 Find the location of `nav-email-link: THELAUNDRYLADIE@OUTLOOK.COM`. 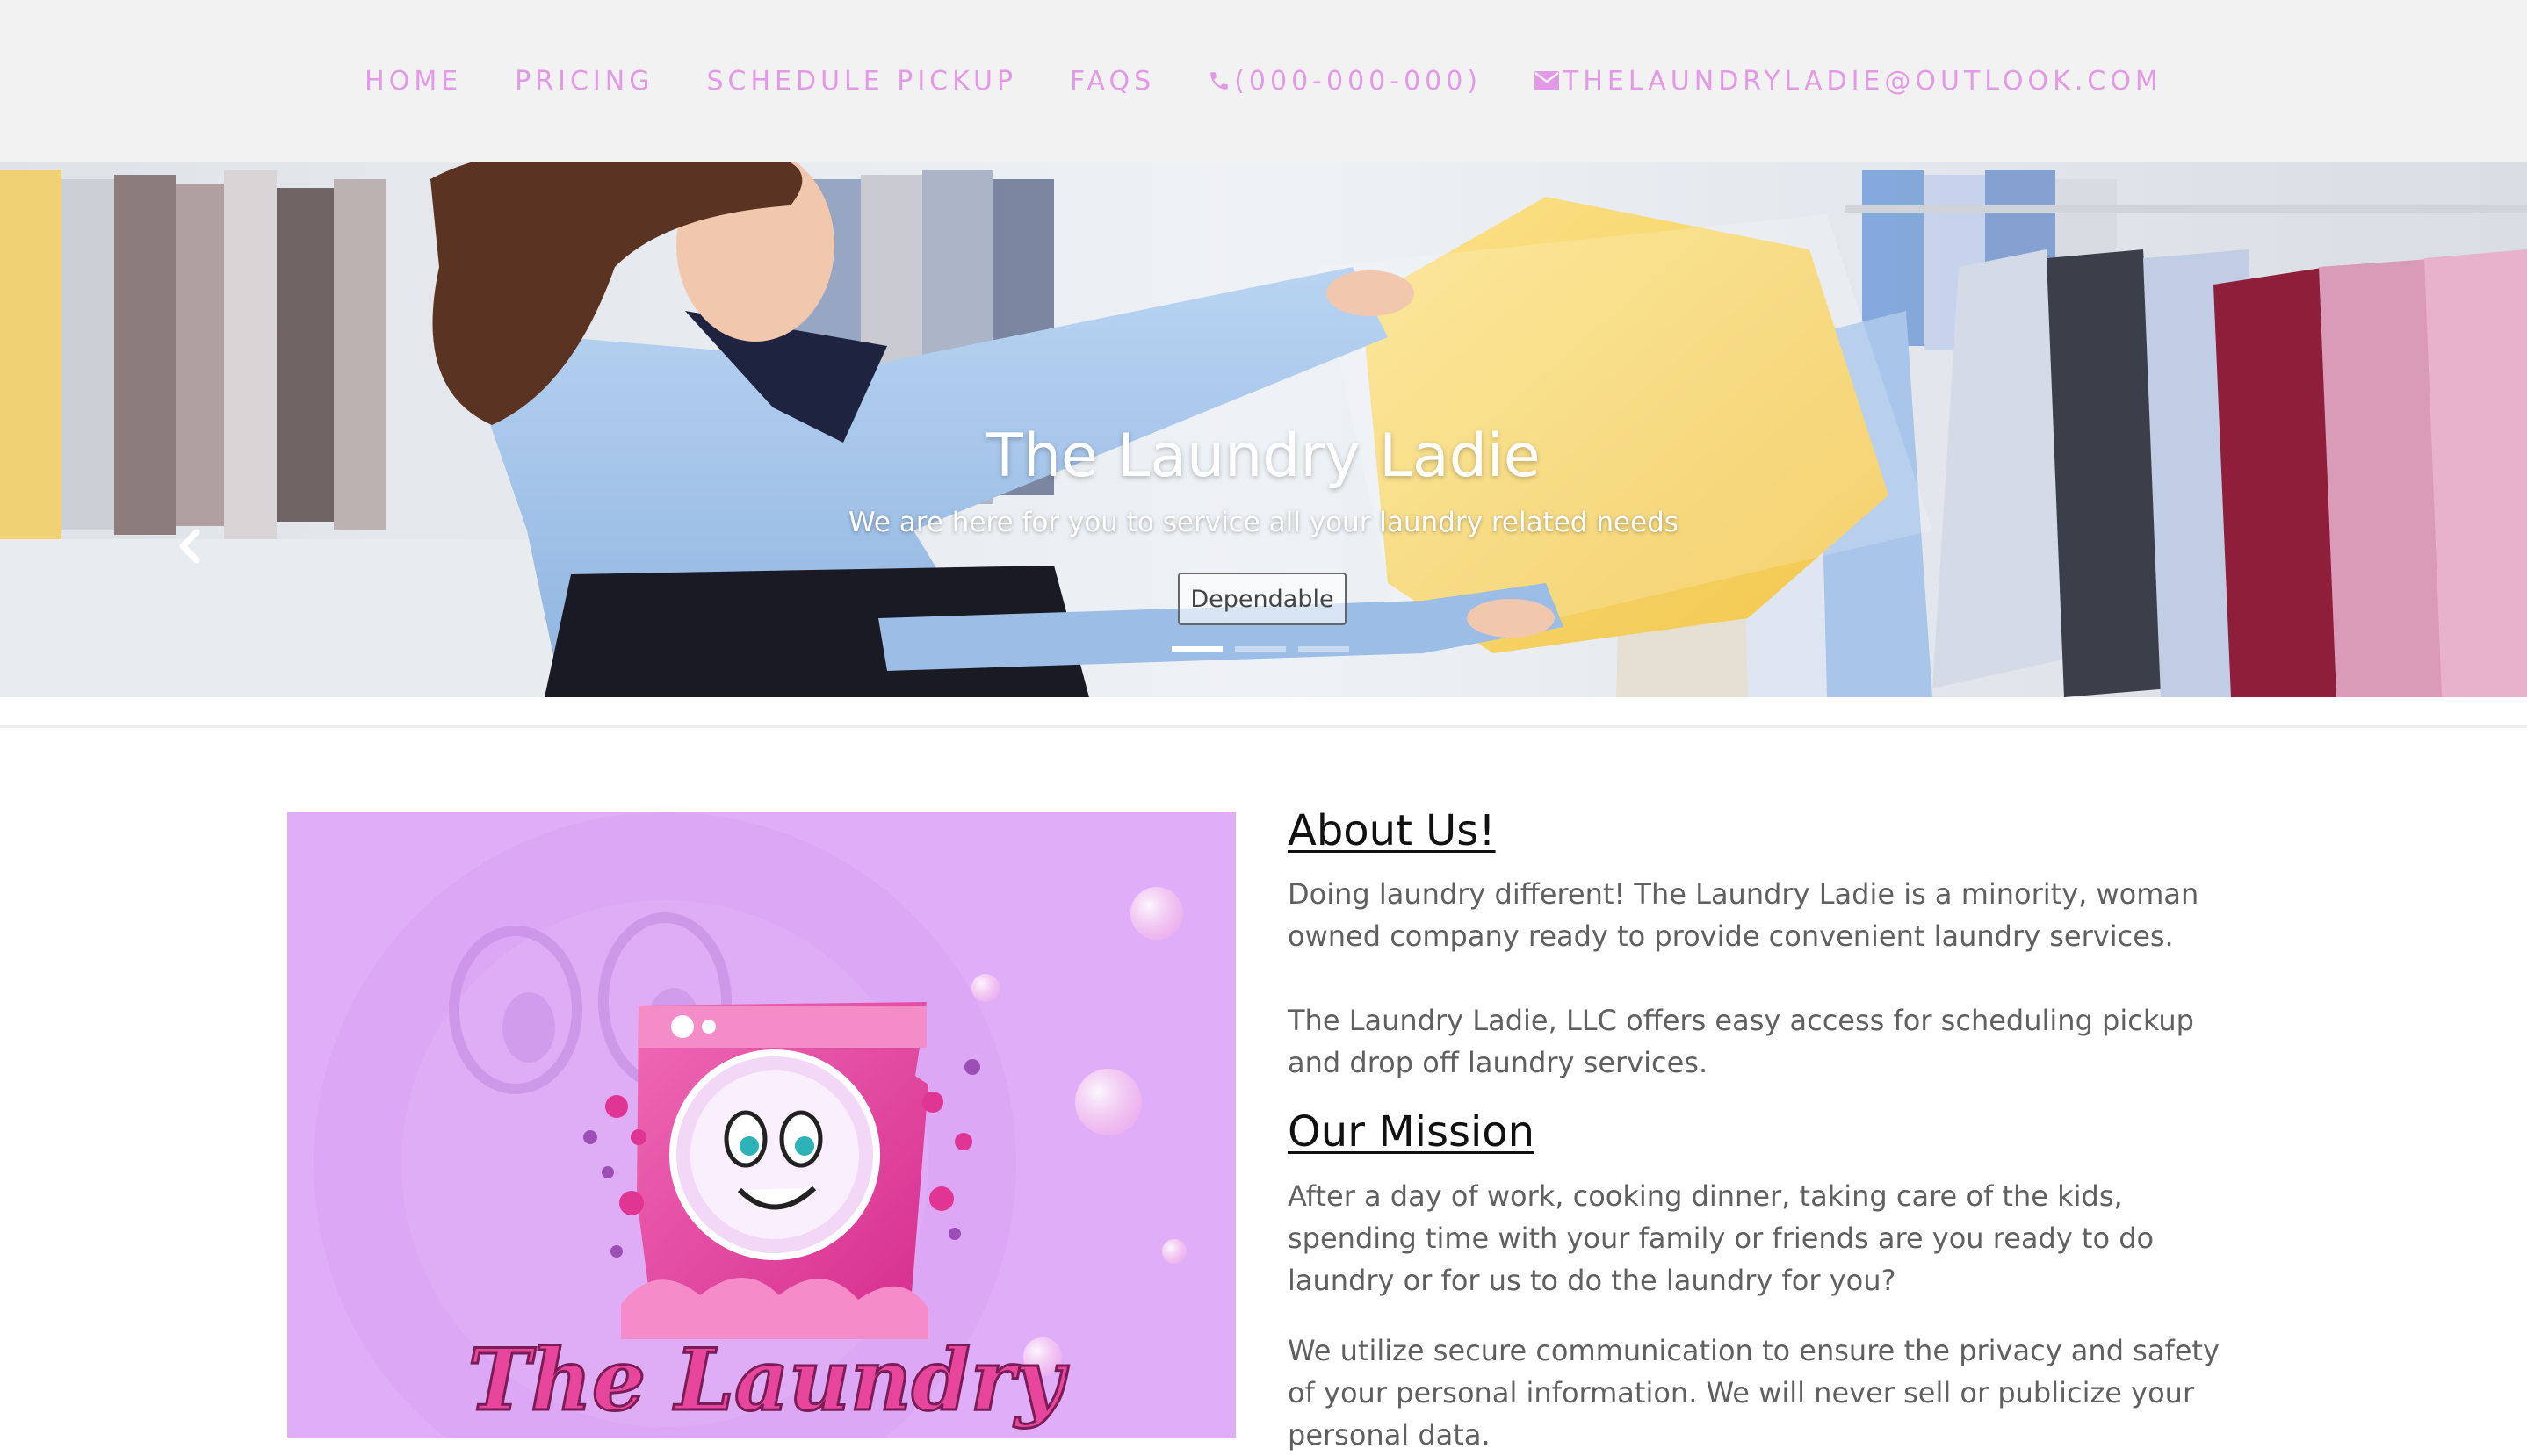

nav-email-link: THELAUNDRYLADIE@OUTLOOK.COM is located at coordinates (1848, 81).